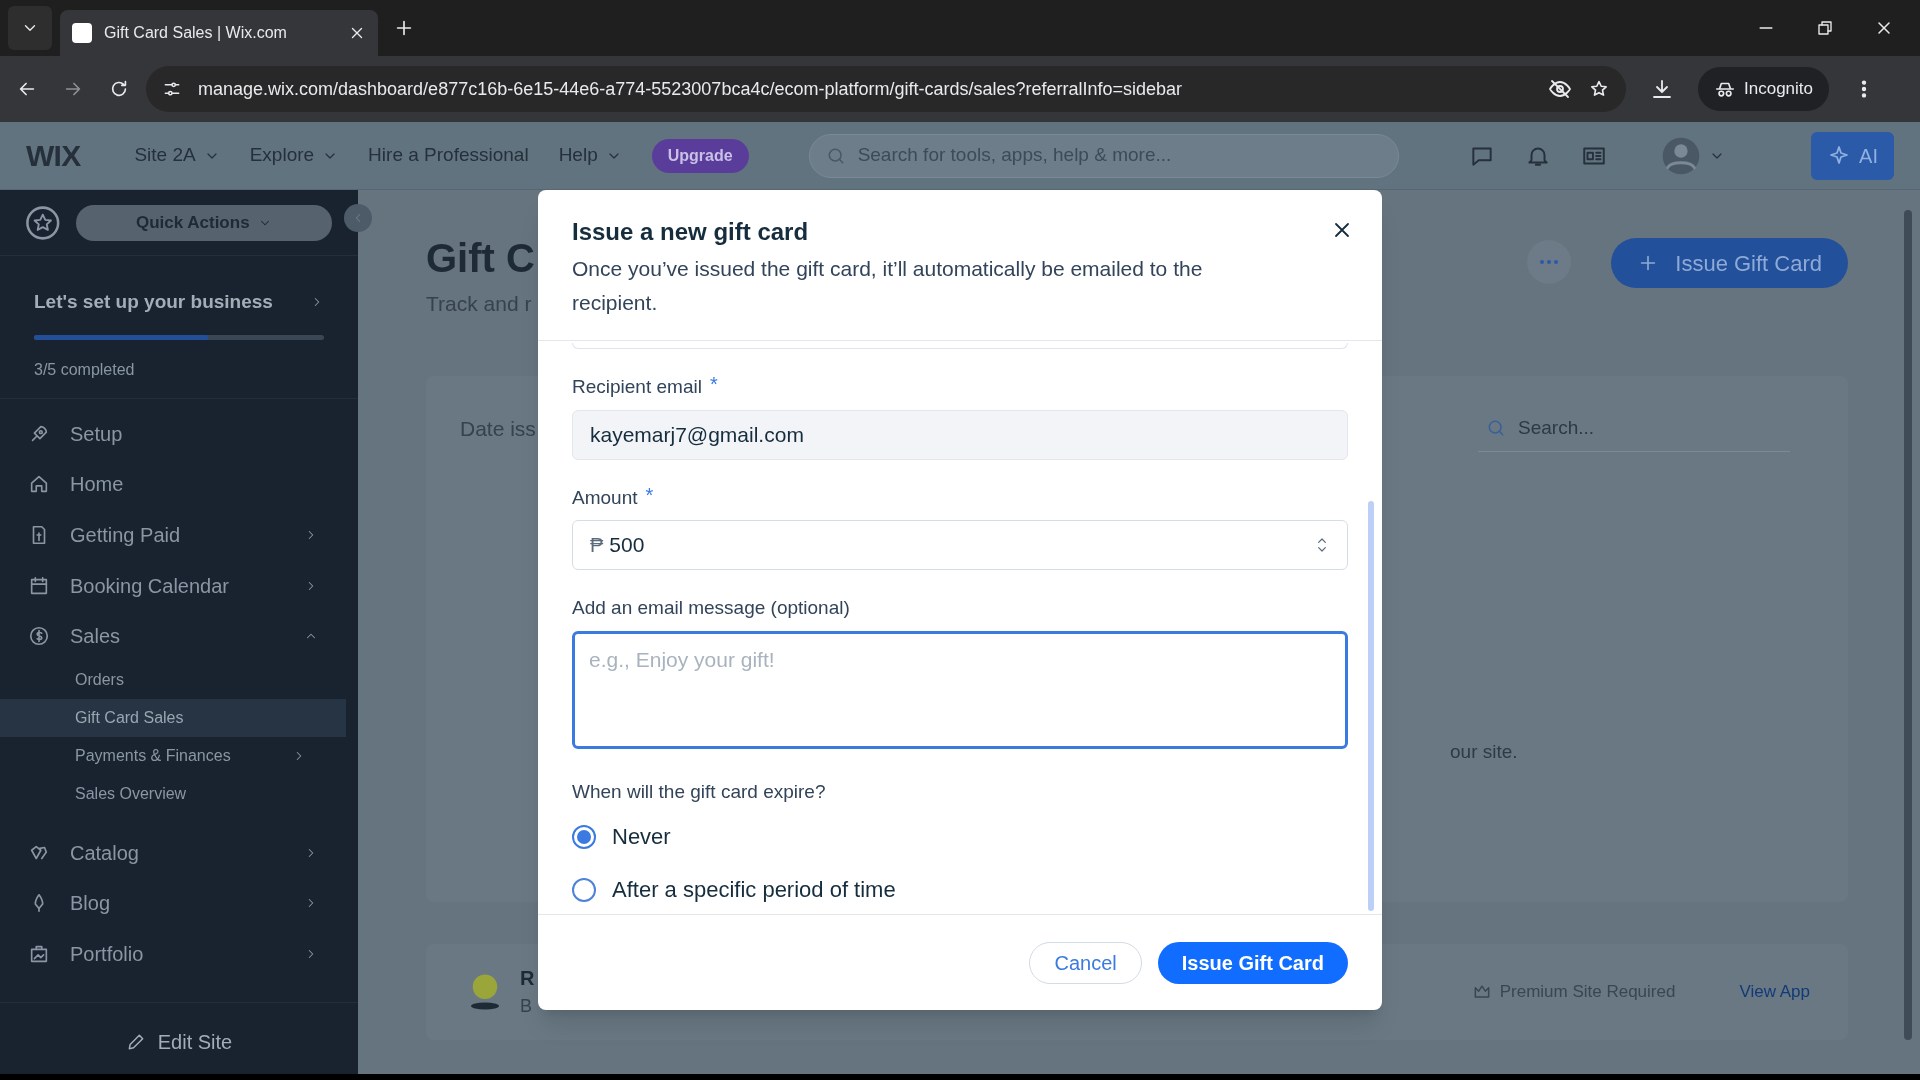  What do you see at coordinates (196, 33) in the screenshot?
I see `tab-title: Gift Card Sales | Wix.com` at bounding box center [196, 33].